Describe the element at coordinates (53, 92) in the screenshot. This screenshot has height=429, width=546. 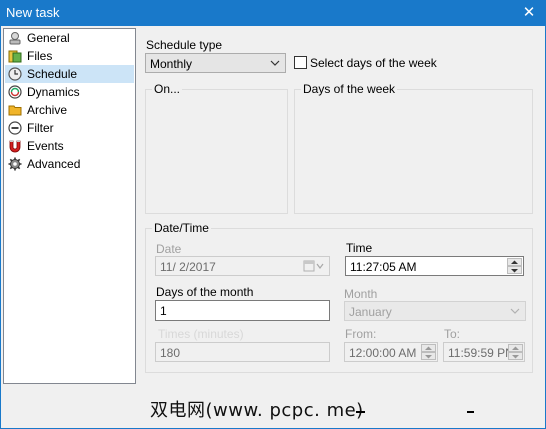
I see `sidebar-item-label: Dynamics` at that location.